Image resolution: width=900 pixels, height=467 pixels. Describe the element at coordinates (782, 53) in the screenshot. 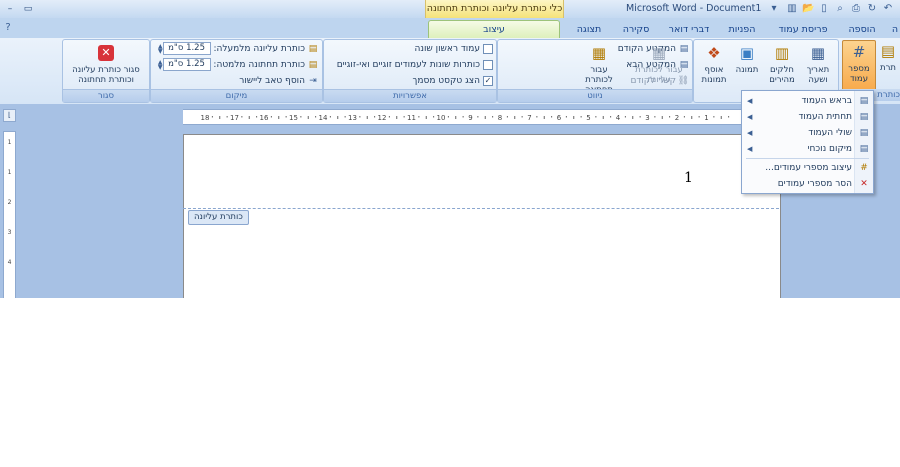

I see `quick-parts-icon: ▥` at that location.